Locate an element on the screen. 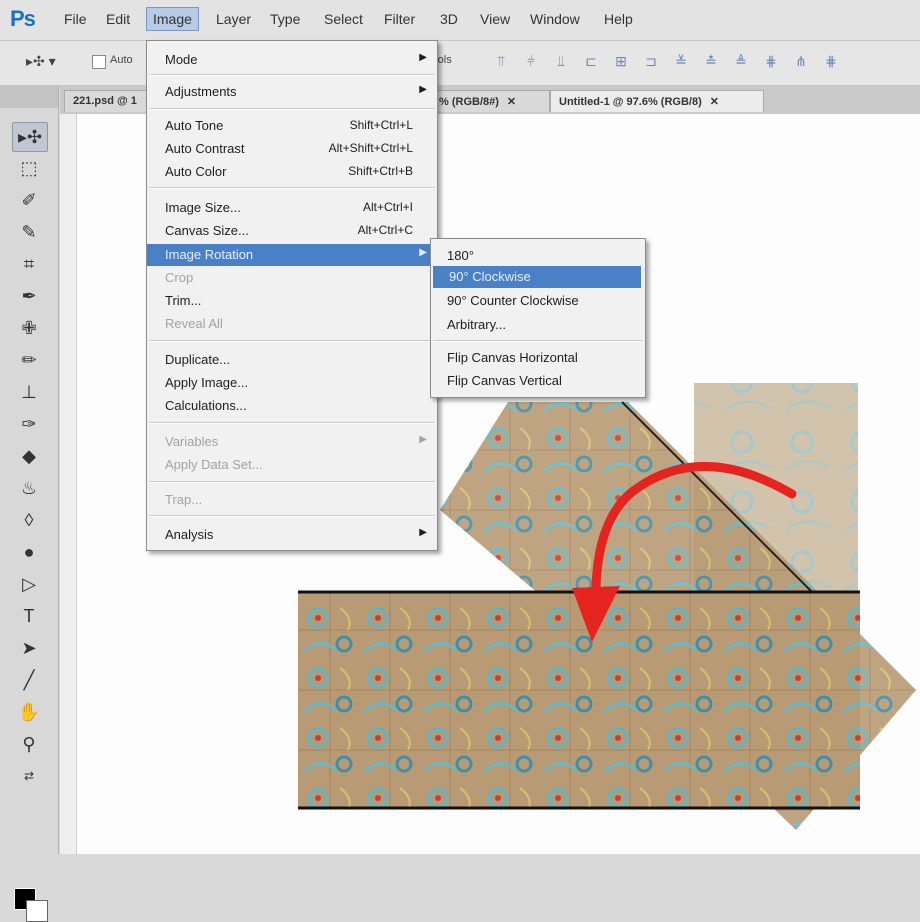 The image size is (920, 922). hand-tool-icon: ✋ is located at coordinates (29, 712).